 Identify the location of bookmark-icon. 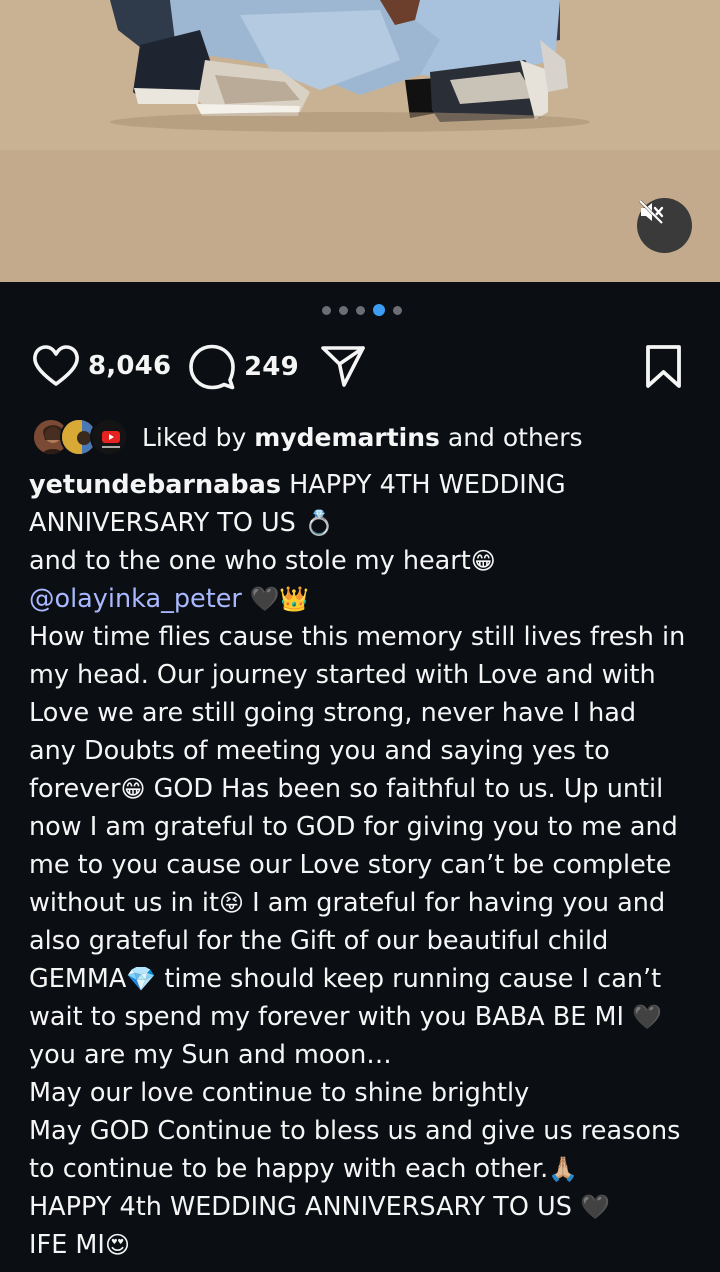
(663, 366).